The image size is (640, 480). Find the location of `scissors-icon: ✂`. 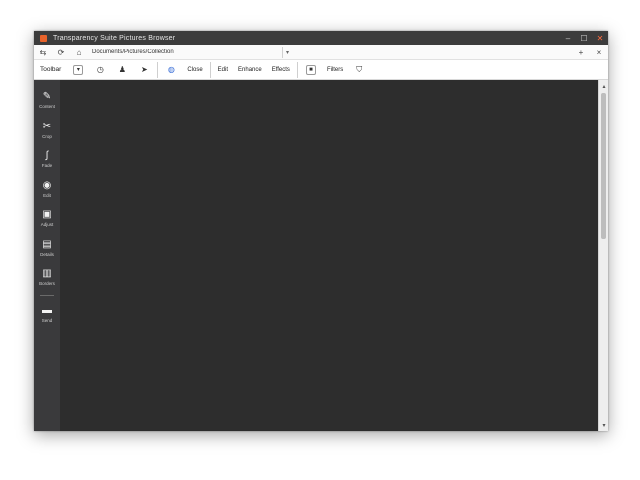

scissors-icon: ✂ is located at coordinates (47, 126).